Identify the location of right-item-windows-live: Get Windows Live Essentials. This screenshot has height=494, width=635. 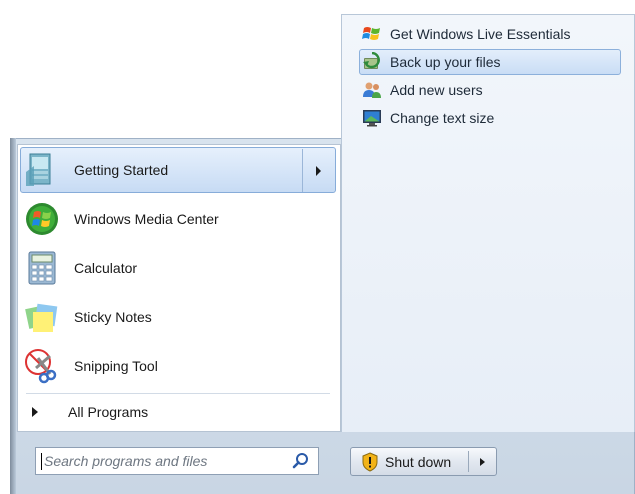
(490, 34).